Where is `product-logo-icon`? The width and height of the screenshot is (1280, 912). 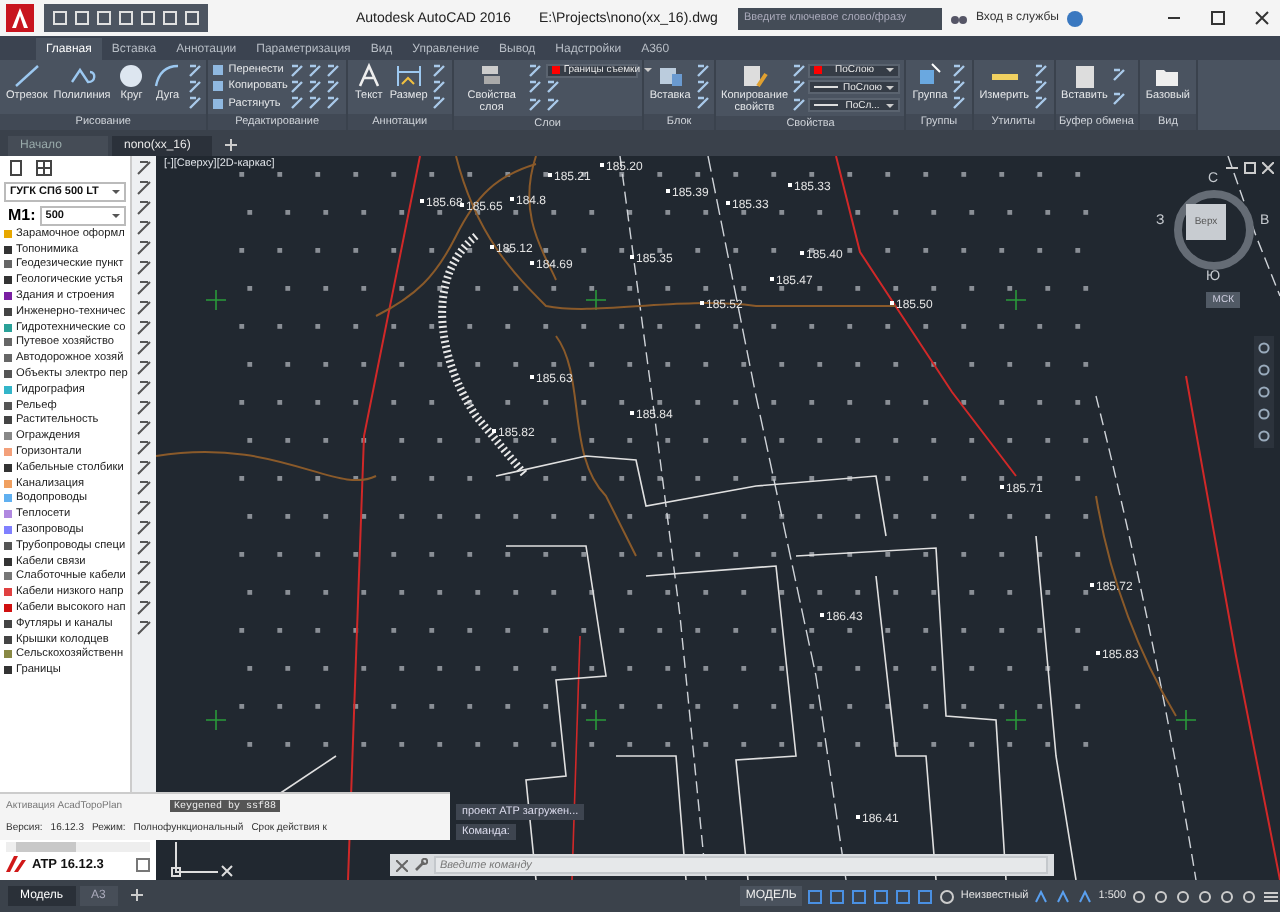
product-logo-icon is located at coordinates (16, 864).